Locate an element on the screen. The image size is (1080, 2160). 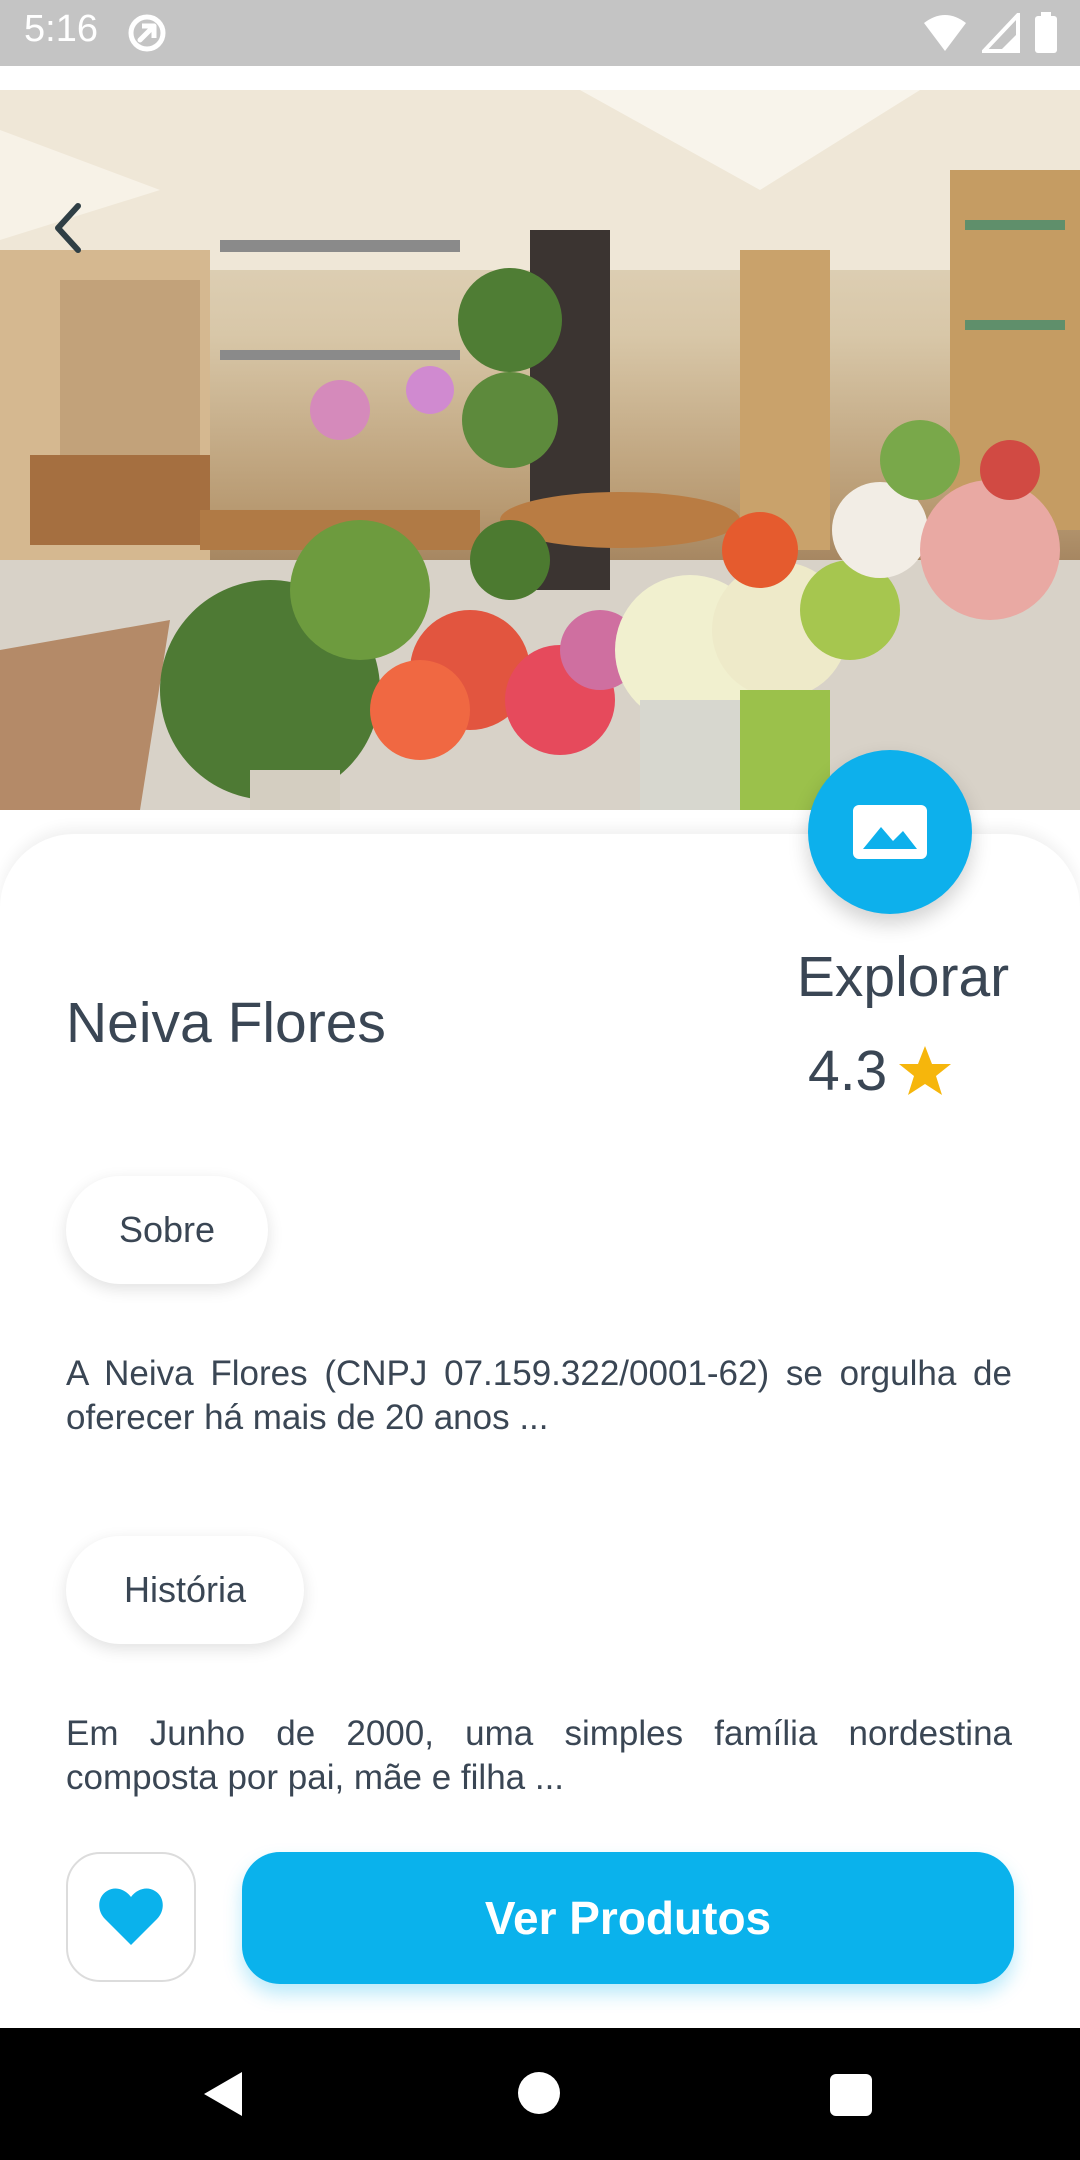
favorite-button is located at coordinates (131, 1917).